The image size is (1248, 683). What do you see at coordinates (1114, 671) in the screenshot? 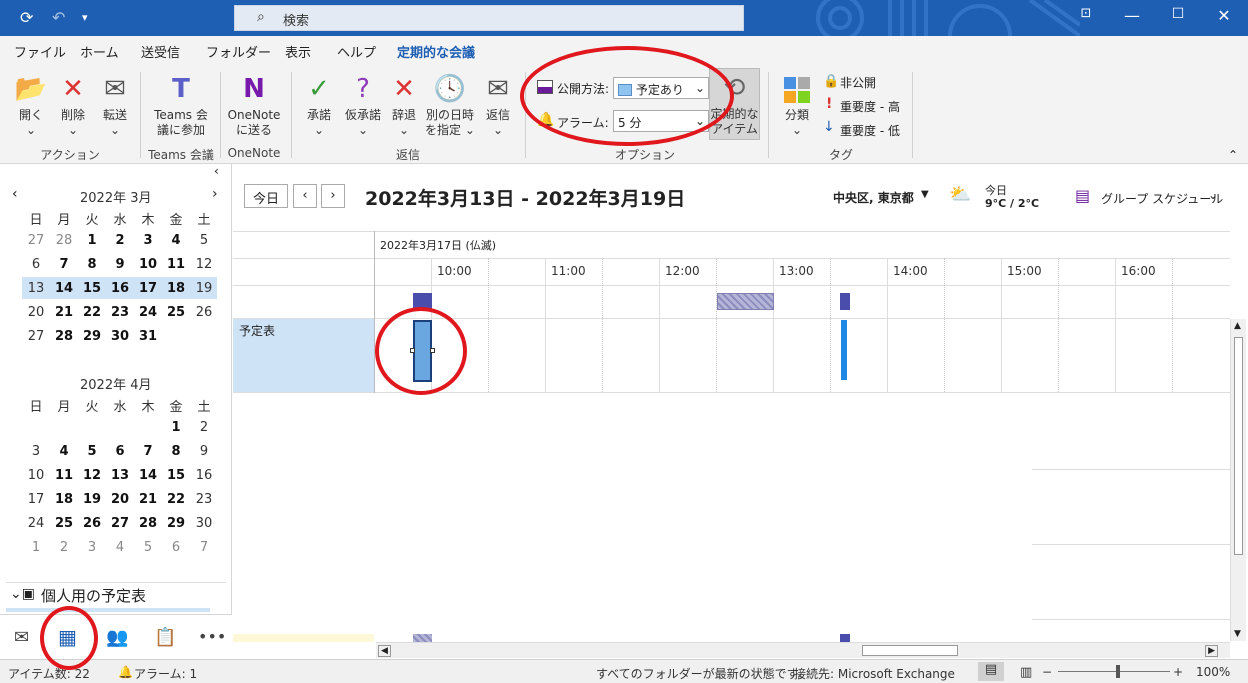
I see `zoom-slider` at bounding box center [1114, 671].